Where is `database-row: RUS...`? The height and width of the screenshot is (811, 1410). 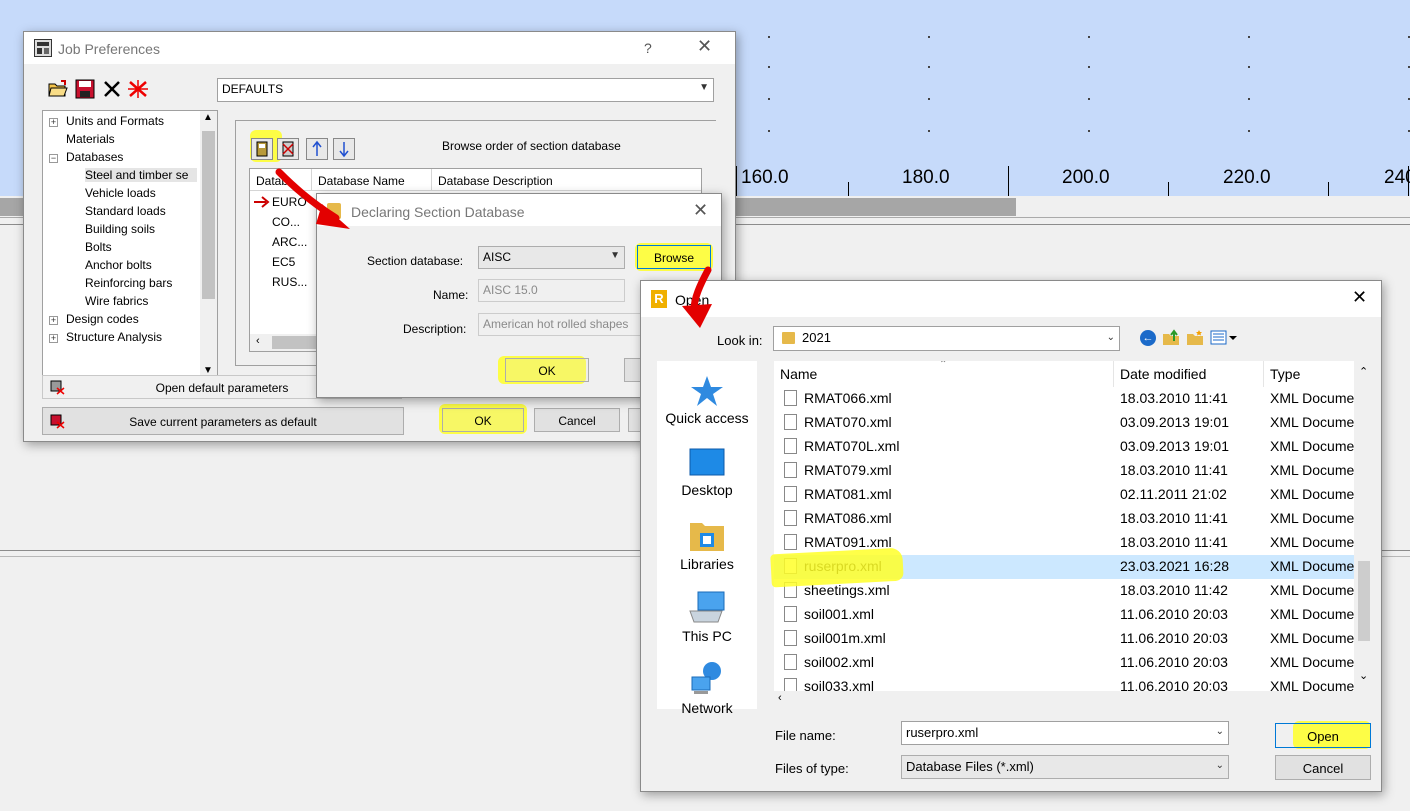
database-row: RUS... is located at coordinates (289, 282).